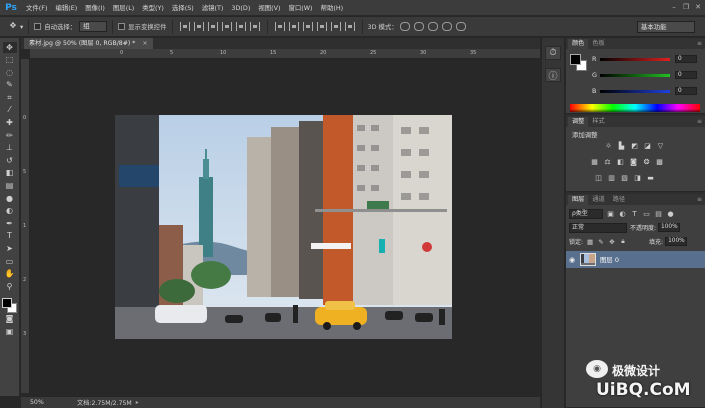 This screenshot has height=408, width=705. I want to click on menu-edit: 编辑(E), so click(66, 7).